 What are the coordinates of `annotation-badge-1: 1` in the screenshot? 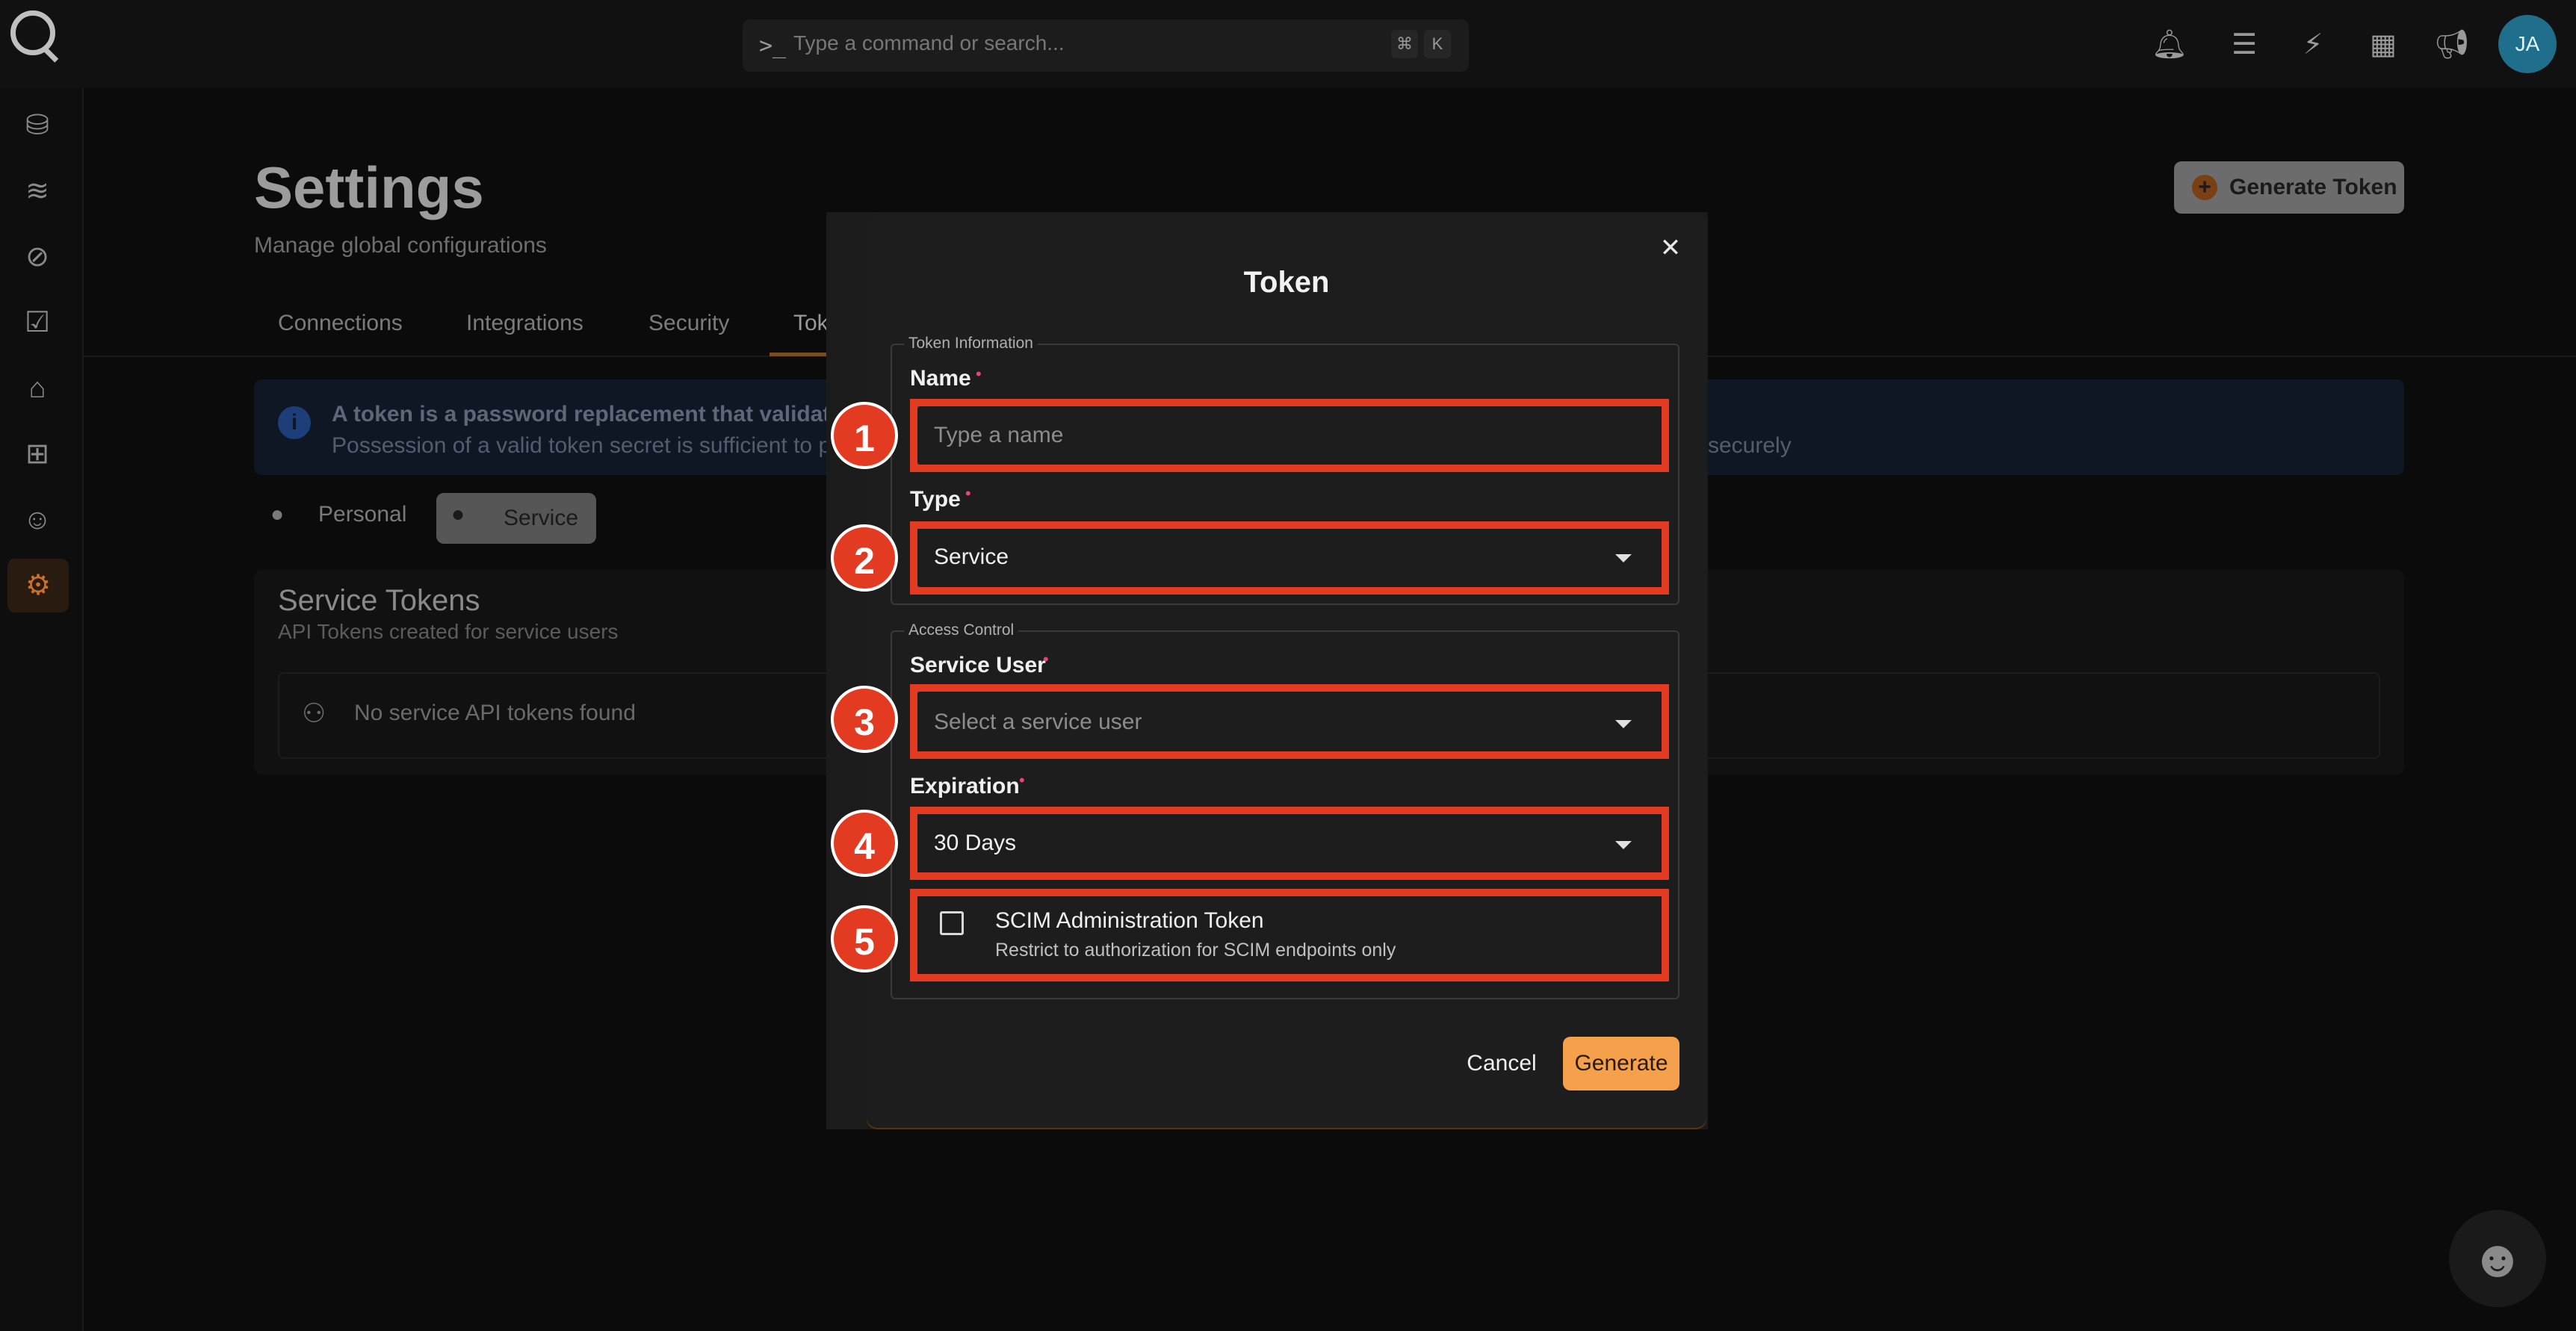 It's located at (864, 435).